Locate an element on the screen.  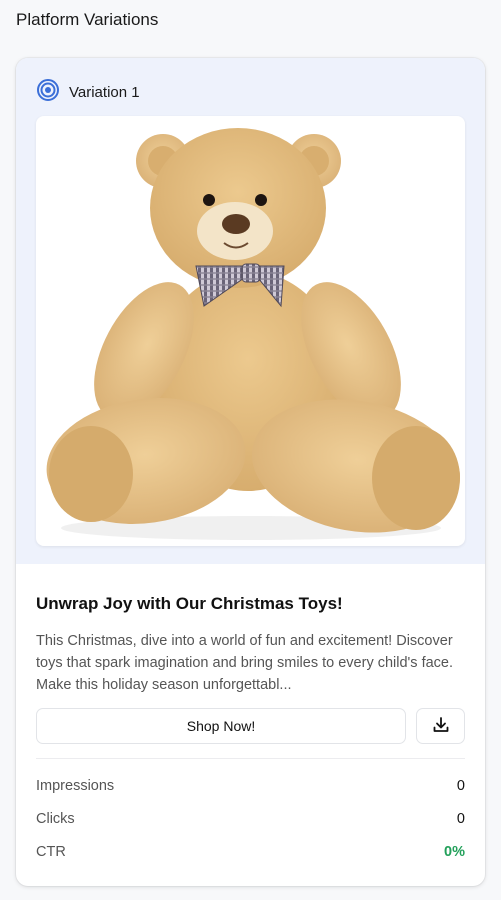
stat-ctr: CTR 0% is located at coordinates (250, 851).